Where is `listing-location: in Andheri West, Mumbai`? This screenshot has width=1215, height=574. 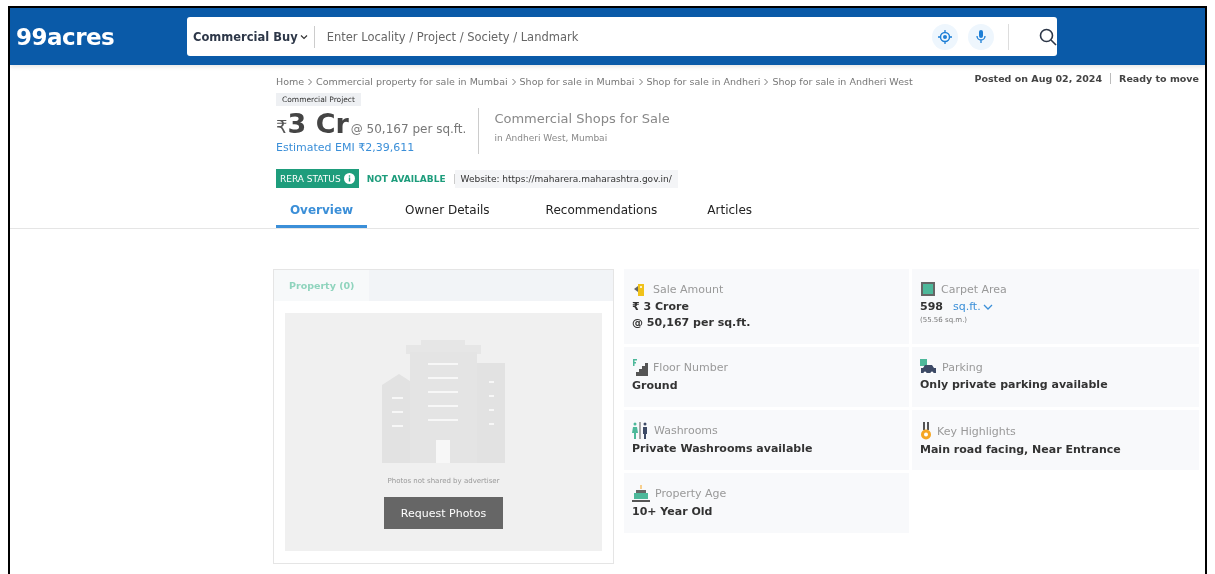 listing-location: in Andheri West, Mumbai is located at coordinates (551, 138).